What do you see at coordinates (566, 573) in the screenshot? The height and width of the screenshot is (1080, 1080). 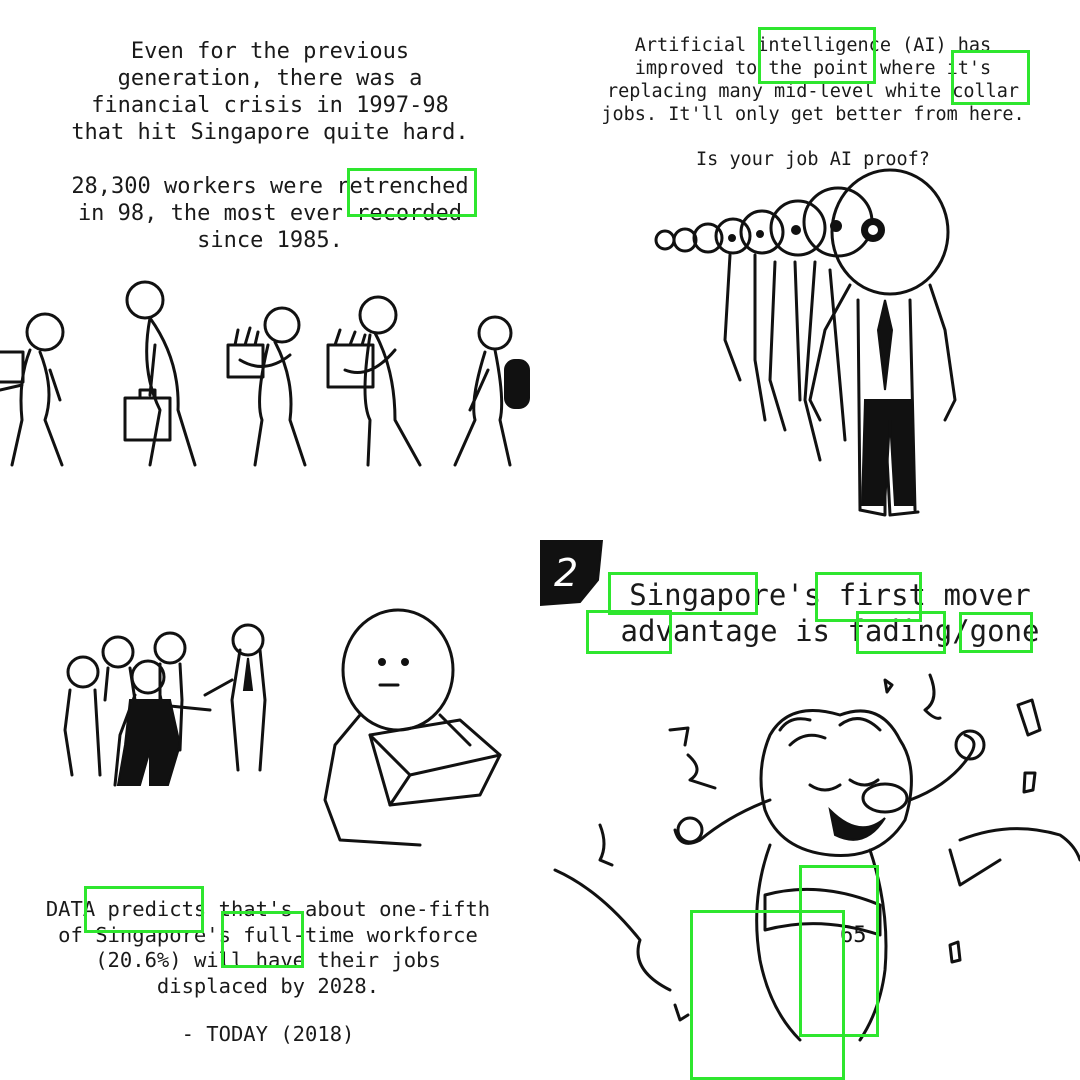 I see `section-number-badge: 2` at bounding box center [566, 573].